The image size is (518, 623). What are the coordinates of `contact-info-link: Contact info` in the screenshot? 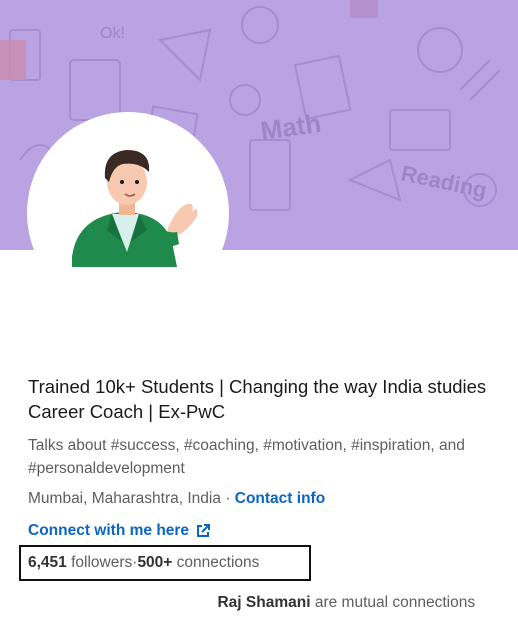 It's located at (280, 498).